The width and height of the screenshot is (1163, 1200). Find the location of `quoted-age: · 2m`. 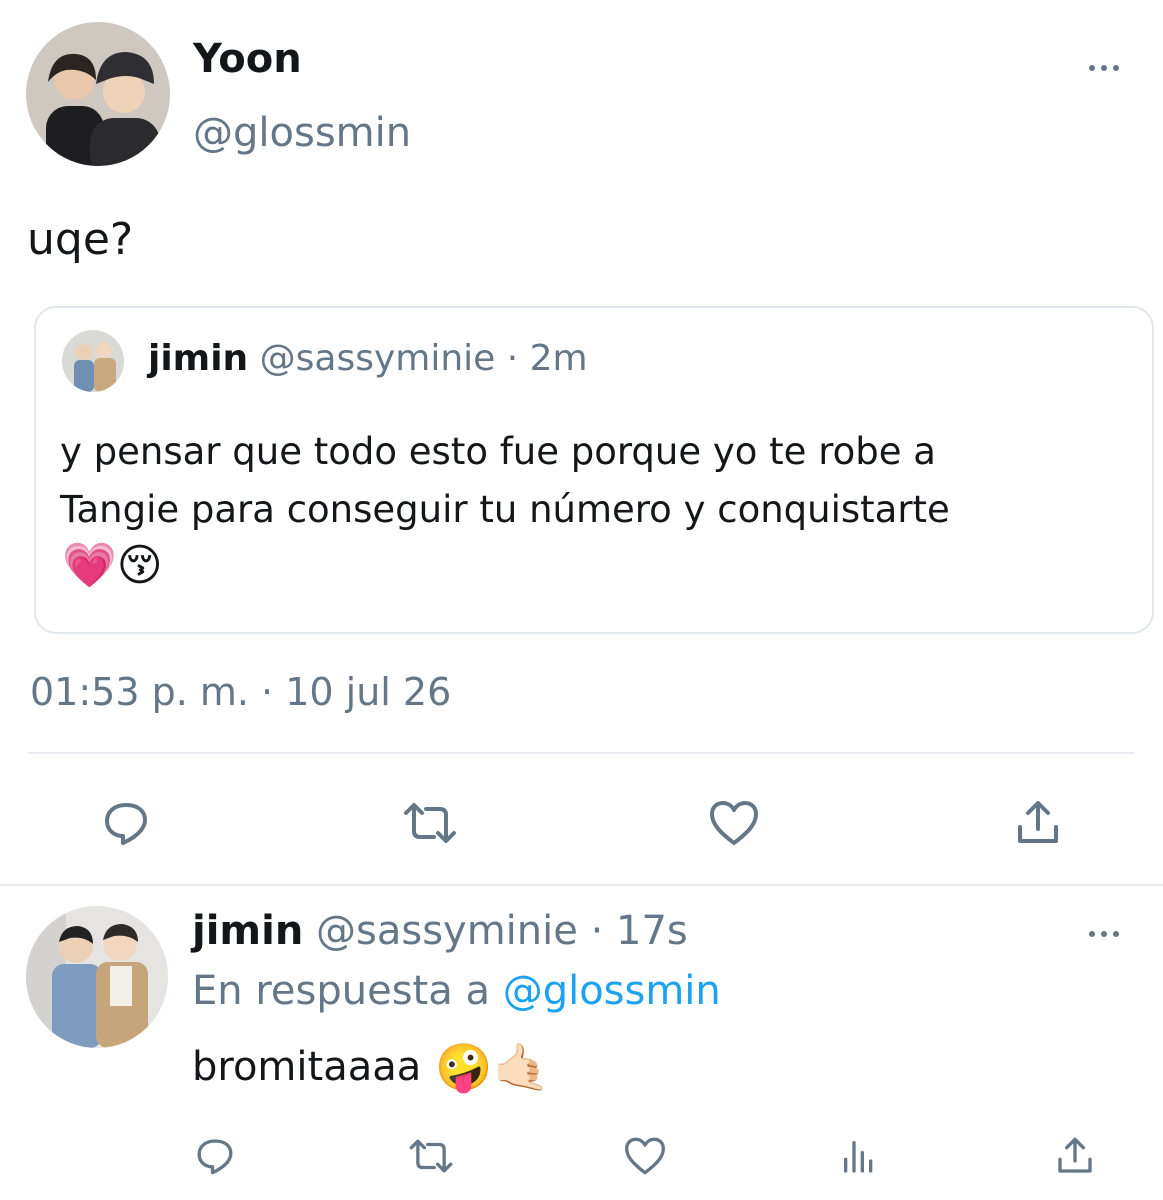

quoted-age: · 2m is located at coordinates (547, 358).